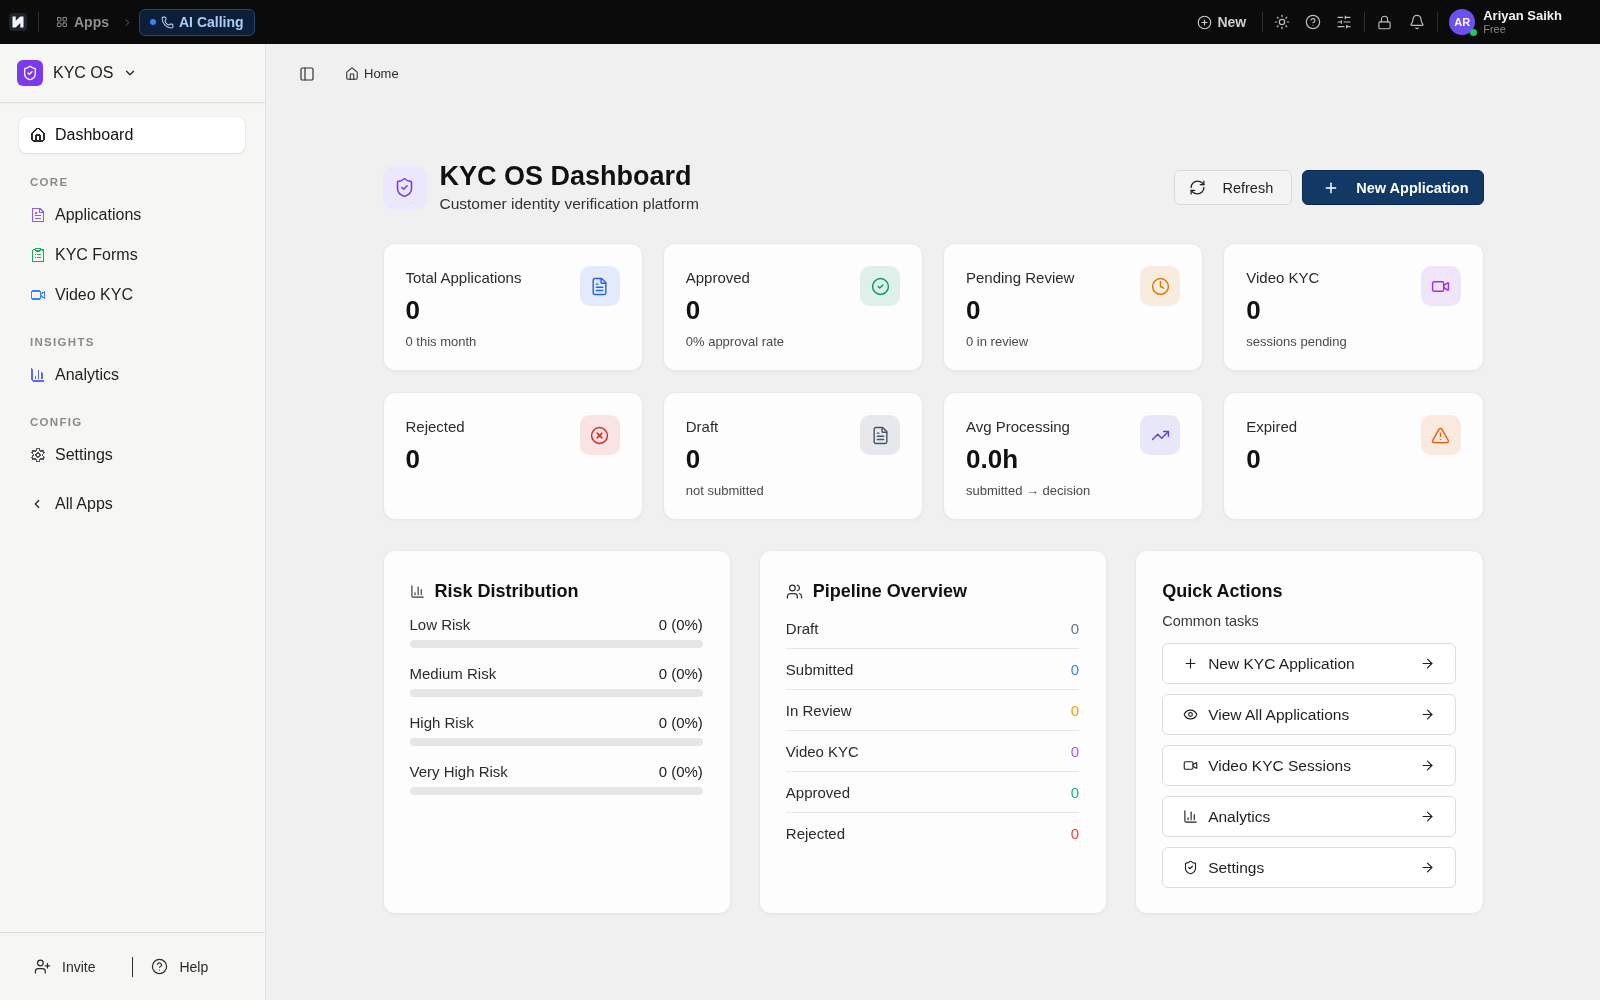 This screenshot has height=1000, width=1600. Describe the element at coordinates (819, 669) in the screenshot. I see `pipeline-label: Submitted` at that location.